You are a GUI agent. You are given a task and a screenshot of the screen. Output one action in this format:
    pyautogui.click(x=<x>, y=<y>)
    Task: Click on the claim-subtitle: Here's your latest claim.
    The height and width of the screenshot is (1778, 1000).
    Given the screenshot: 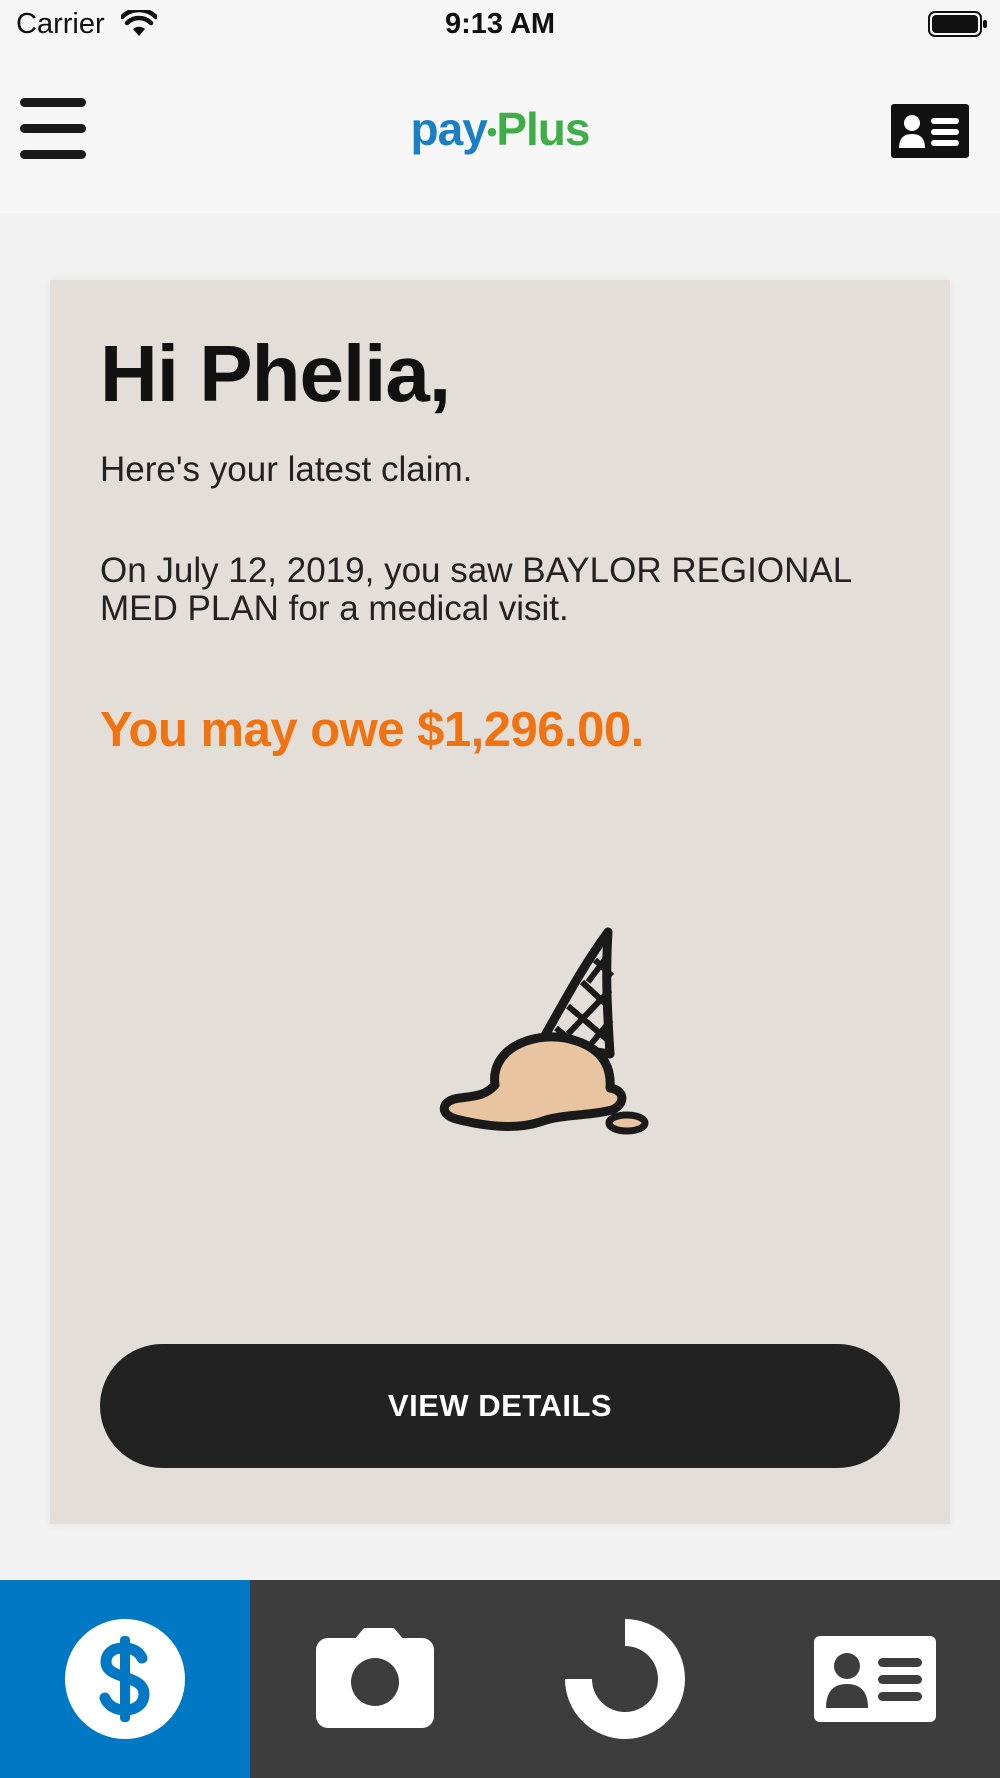 What is the action you would take?
    pyautogui.click(x=286, y=469)
    